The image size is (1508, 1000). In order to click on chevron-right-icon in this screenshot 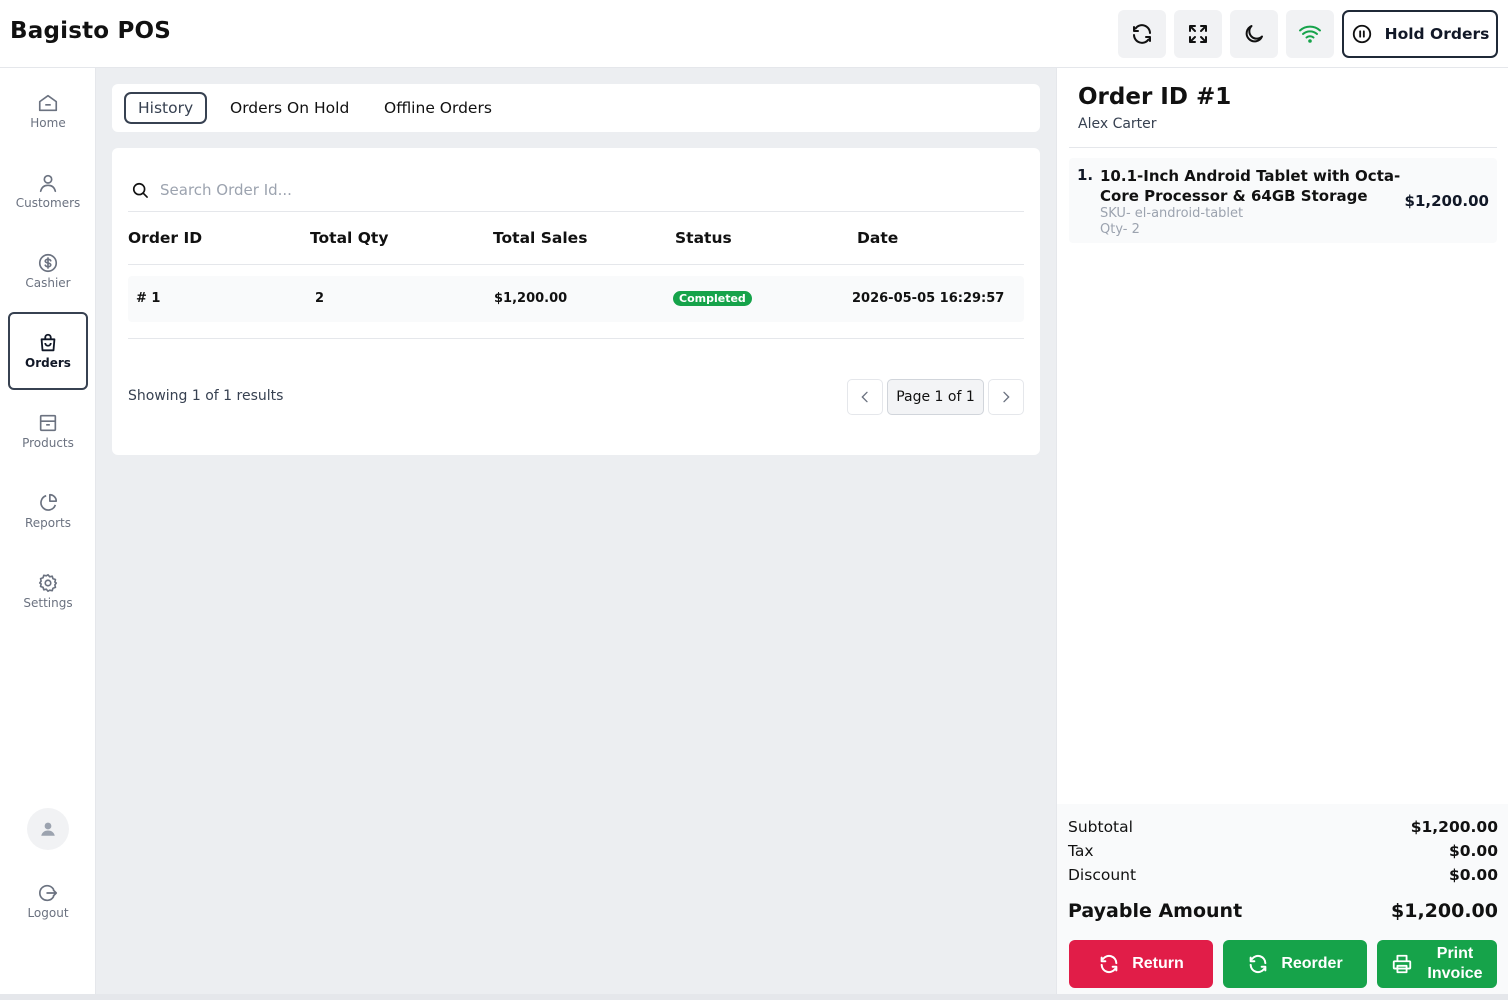, I will do `click(1006, 397)`.